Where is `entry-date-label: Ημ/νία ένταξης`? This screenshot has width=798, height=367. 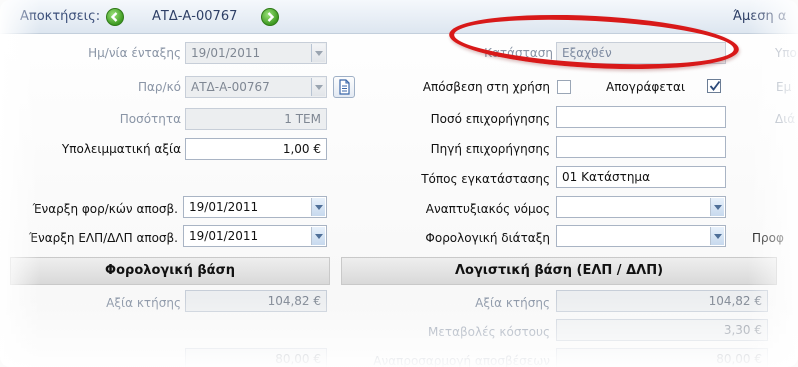 entry-date-label: Ημ/νία ένταξης is located at coordinates (134, 53).